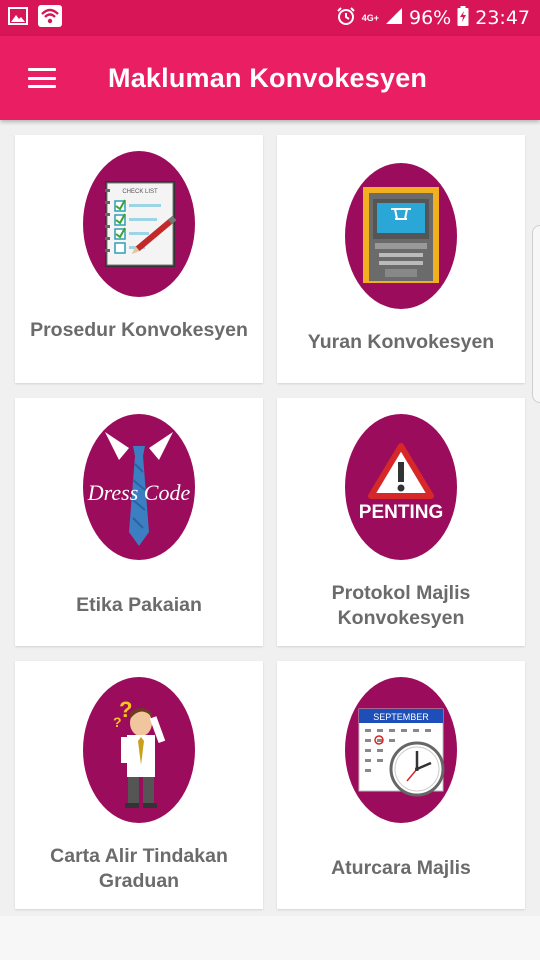  I want to click on card-etika-pakaian: Dress Code Etika Pakaian, so click(139, 522).